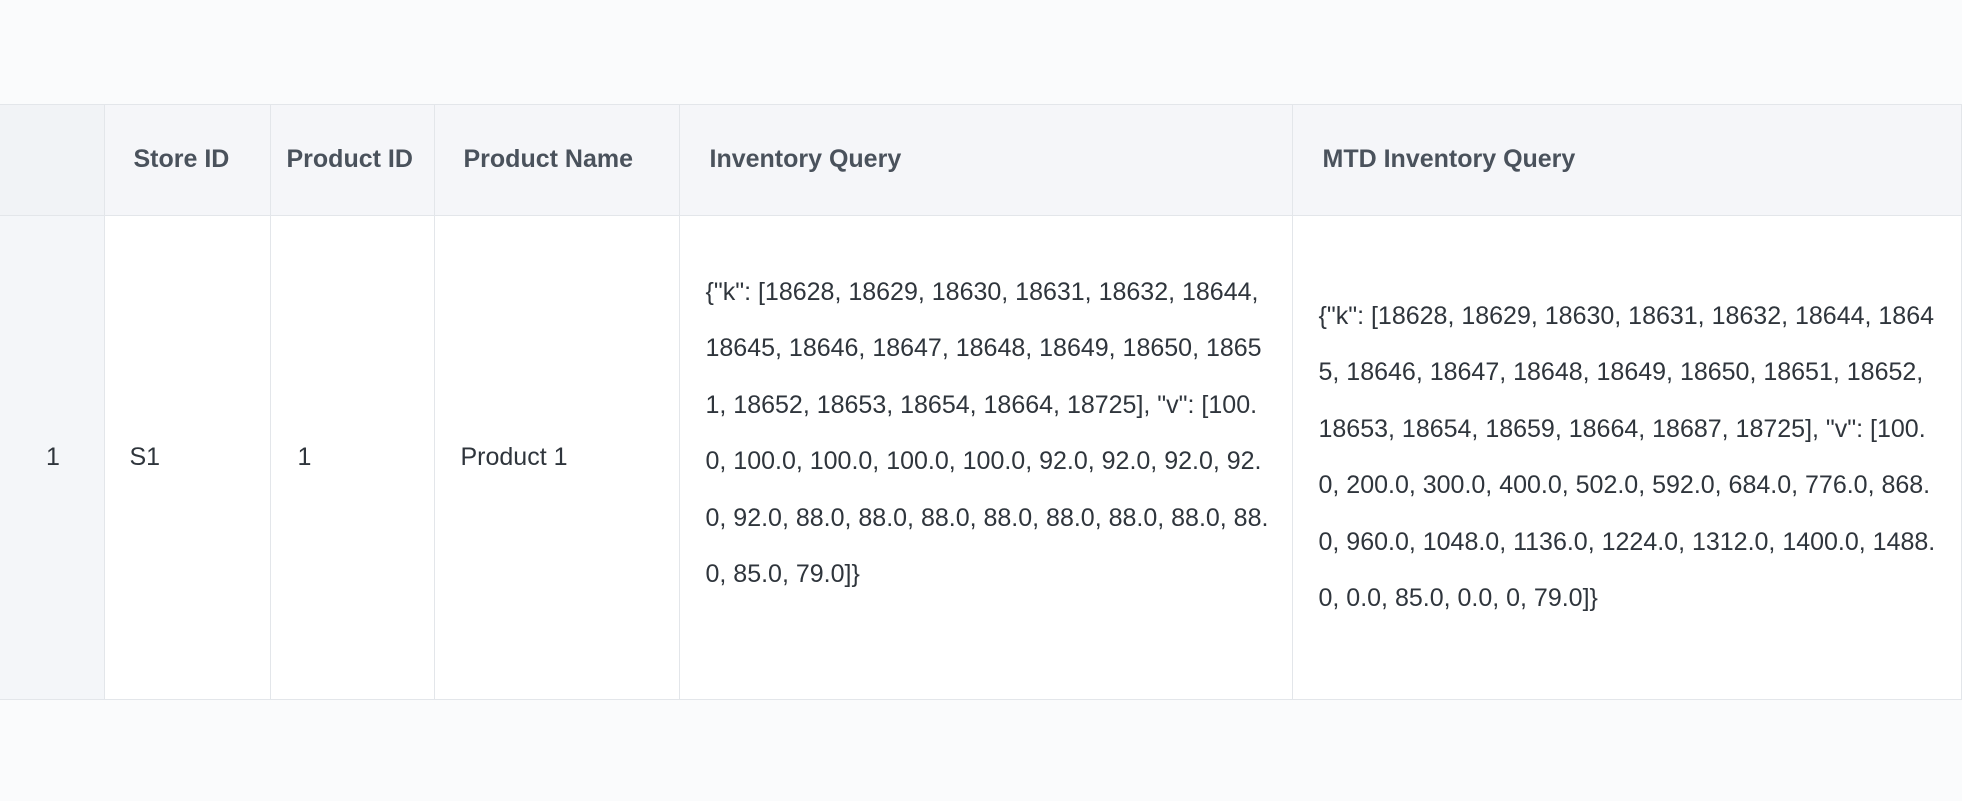  What do you see at coordinates (351, 160) in the screenshot?
I see `column-header-product-id: Product ID` at bounding box center [351, 160].